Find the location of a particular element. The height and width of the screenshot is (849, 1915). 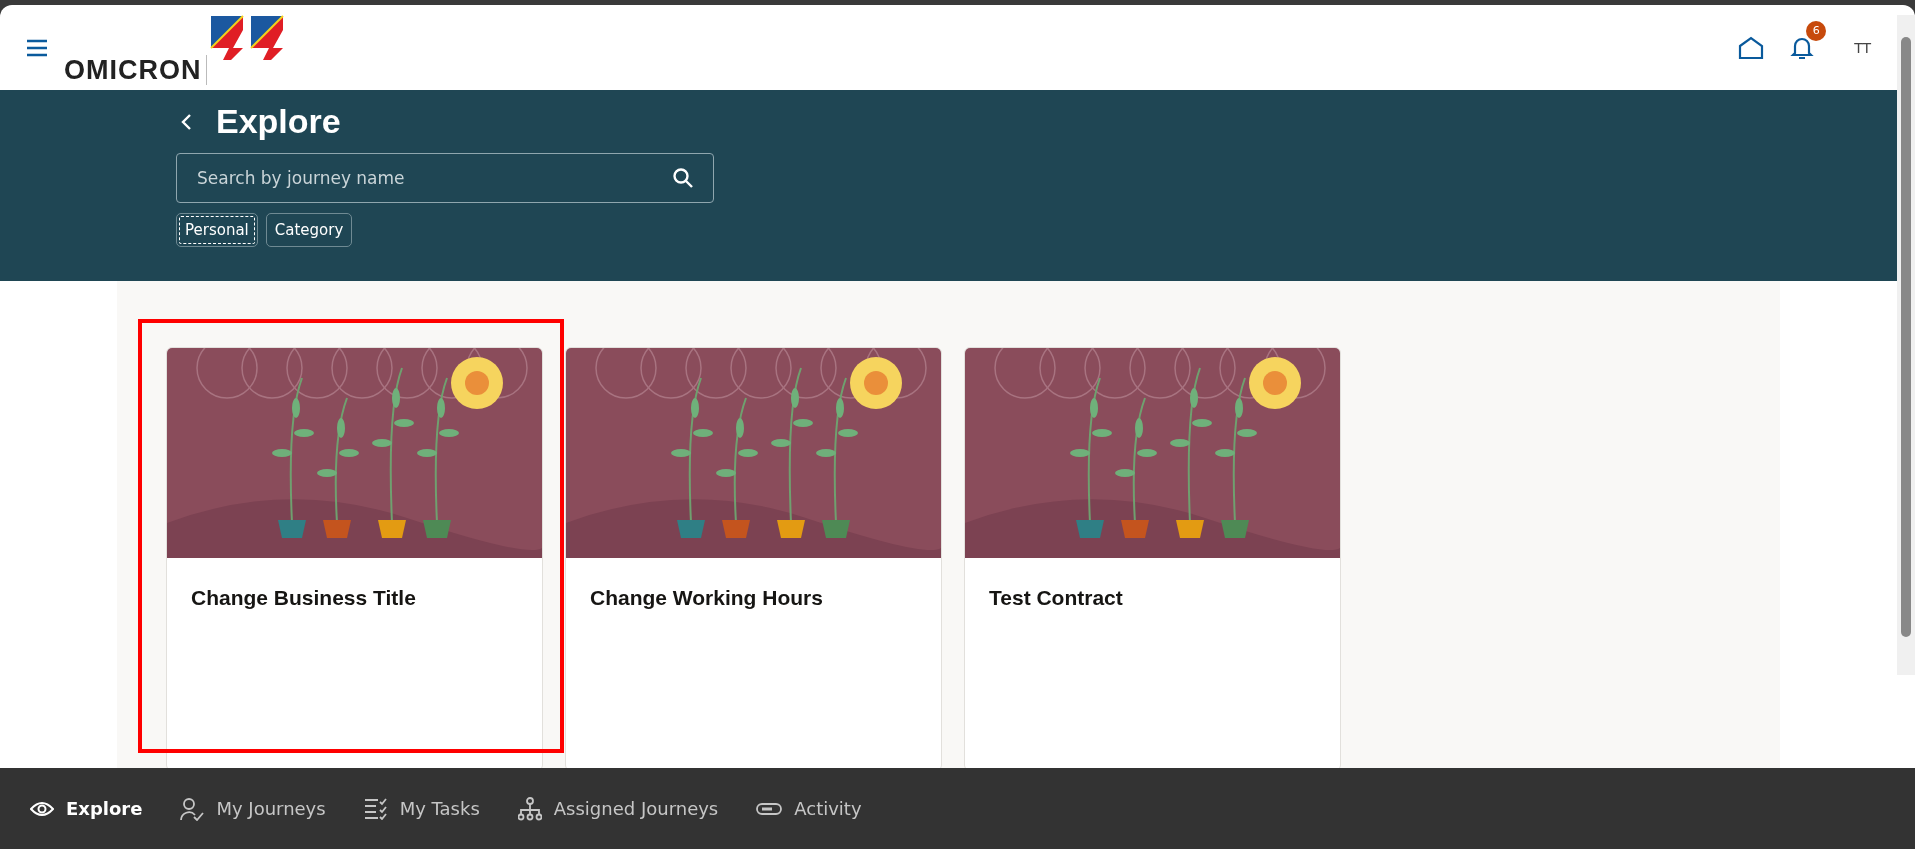

nav-item: My Journeys is located at coordinates (253, 808).